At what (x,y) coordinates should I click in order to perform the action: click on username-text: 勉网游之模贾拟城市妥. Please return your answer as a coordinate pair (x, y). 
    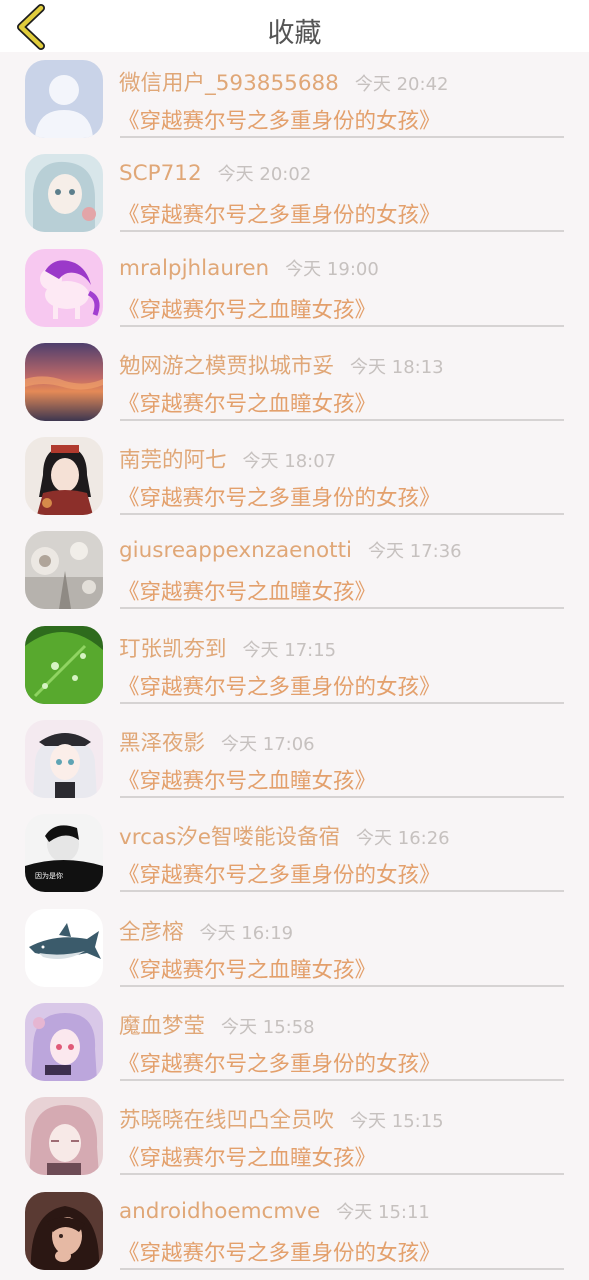
    Looking at the image, I should click on (227, 366).